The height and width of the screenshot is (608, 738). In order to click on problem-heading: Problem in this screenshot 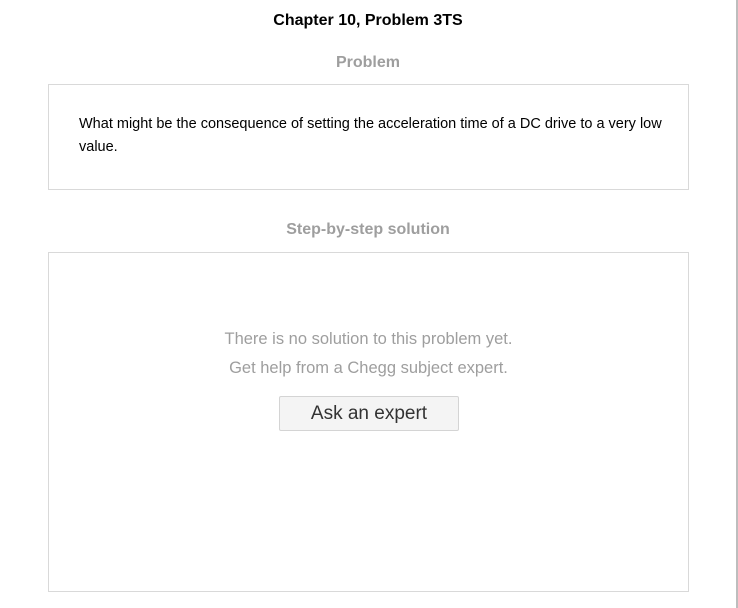, I will do `click(367, 62)`.